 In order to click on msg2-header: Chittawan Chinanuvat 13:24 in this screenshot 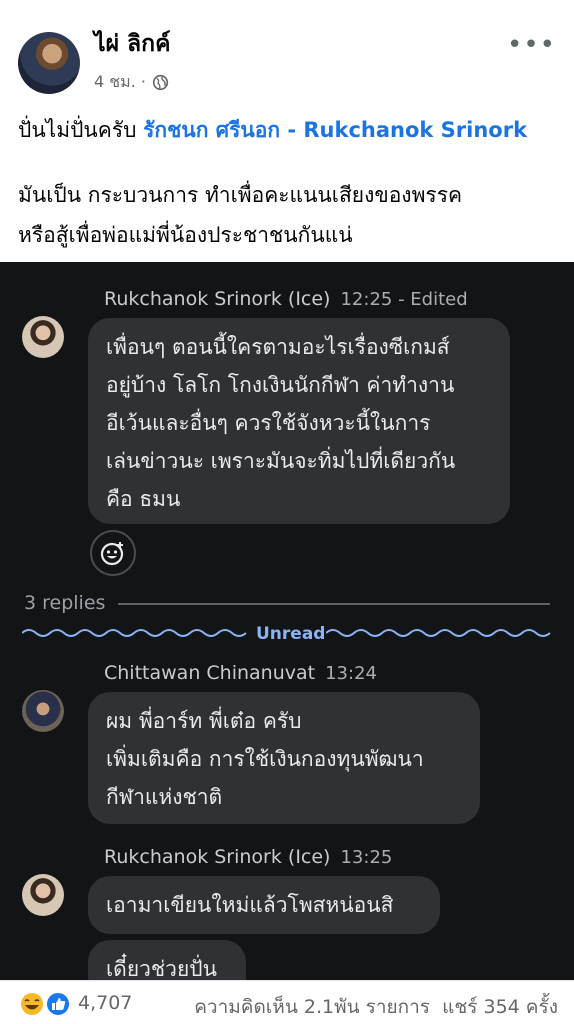, I will do `click(240, 673)`.